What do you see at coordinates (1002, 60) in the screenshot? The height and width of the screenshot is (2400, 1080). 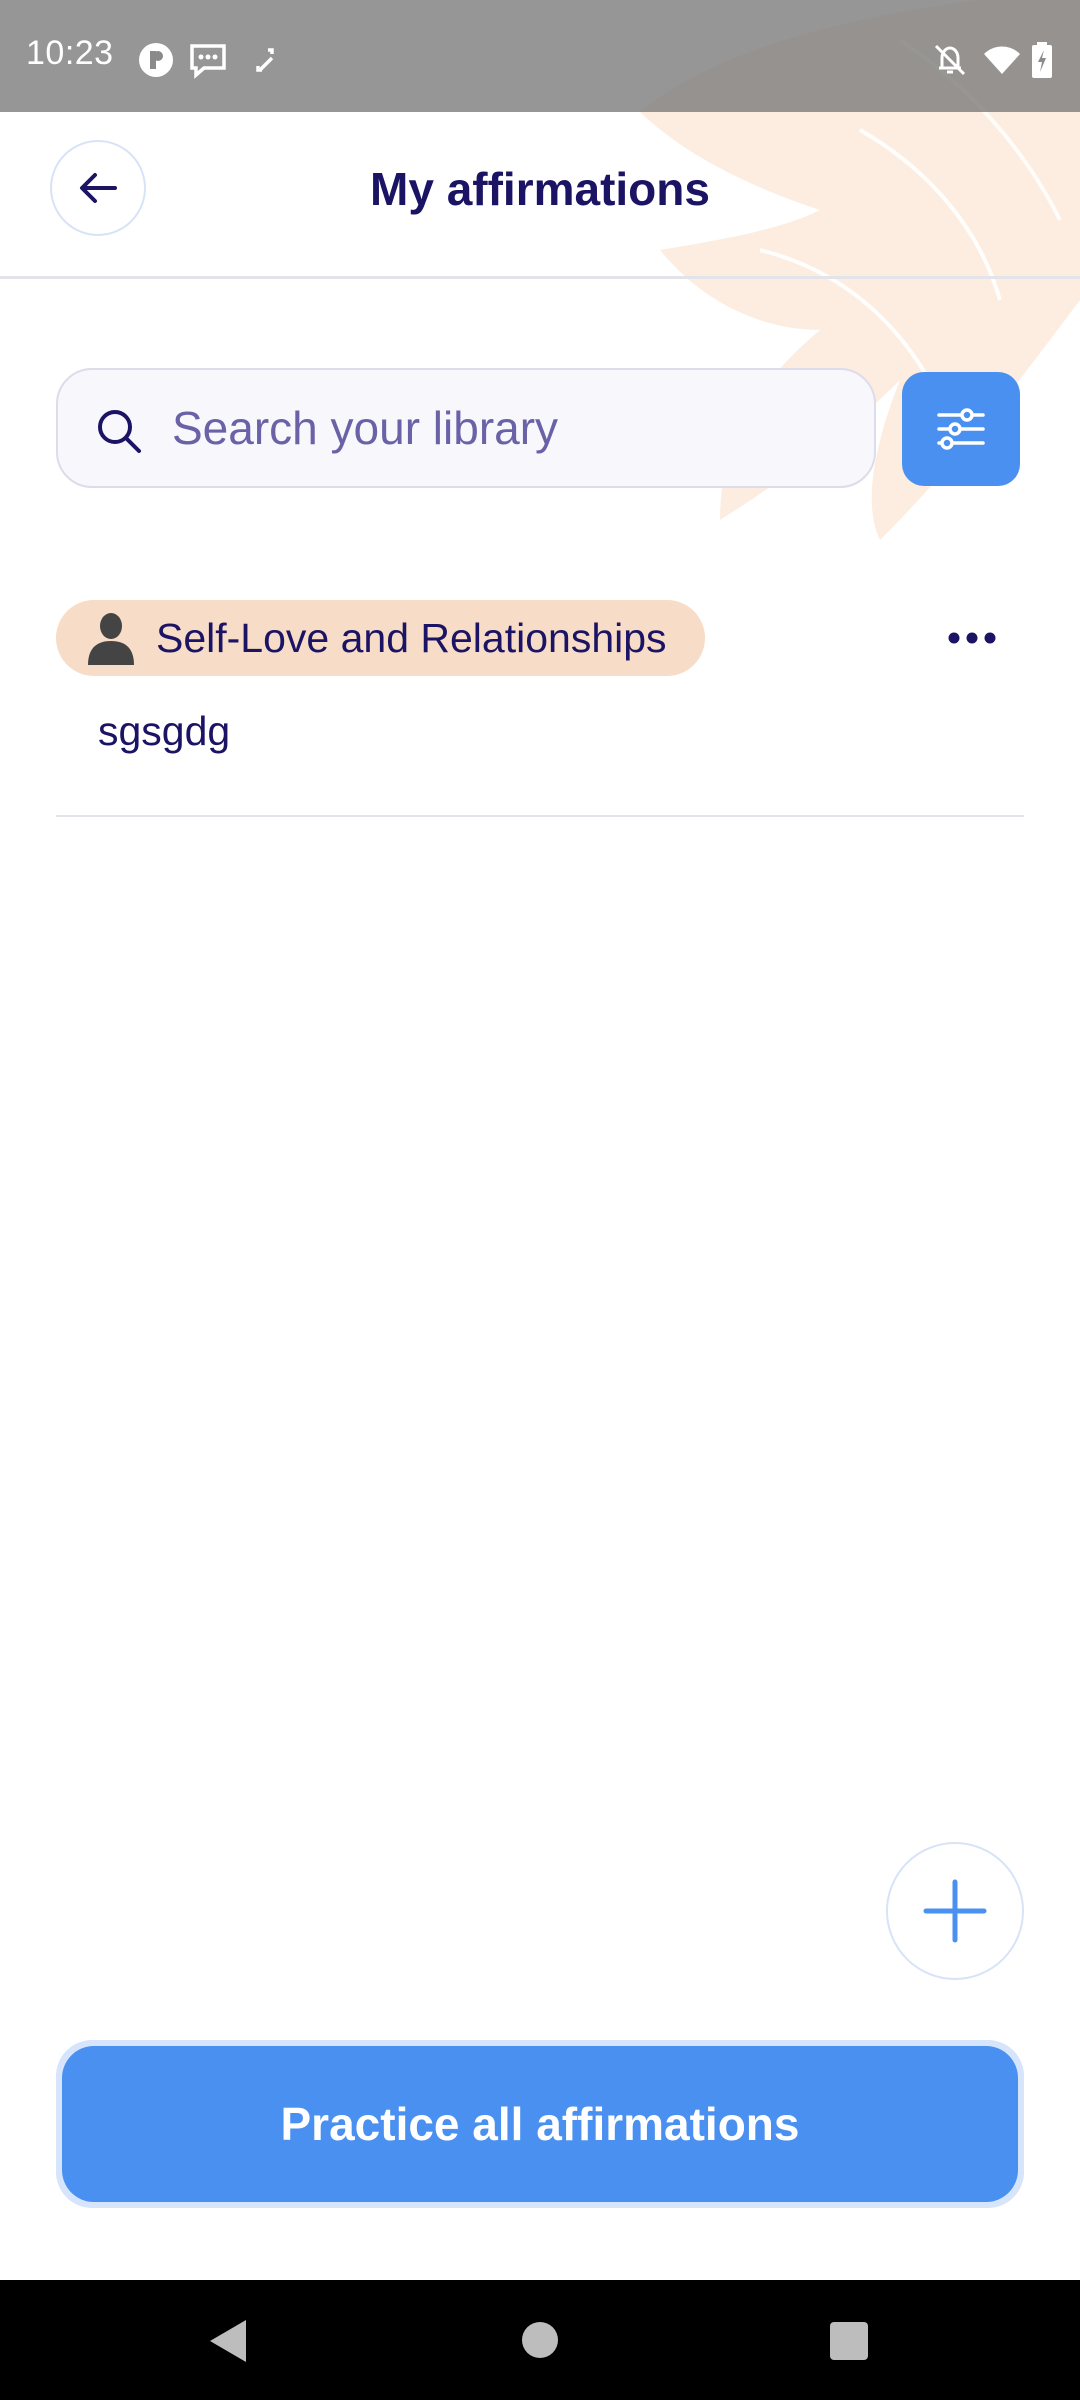 I see `wifi-icon` at bounding box center [1002, 60].